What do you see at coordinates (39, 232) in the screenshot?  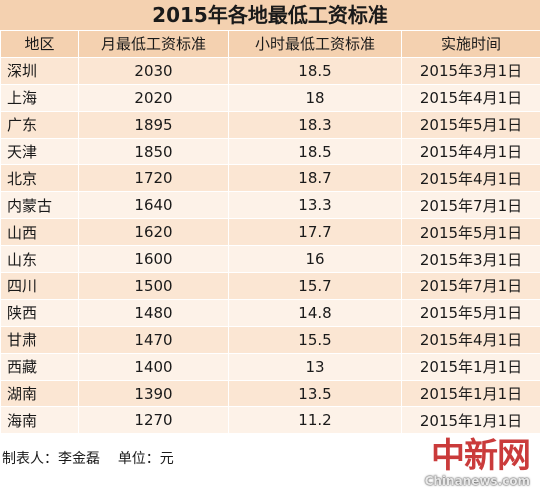 I see `cell-region: 山西` at bounding box center [39, 232].